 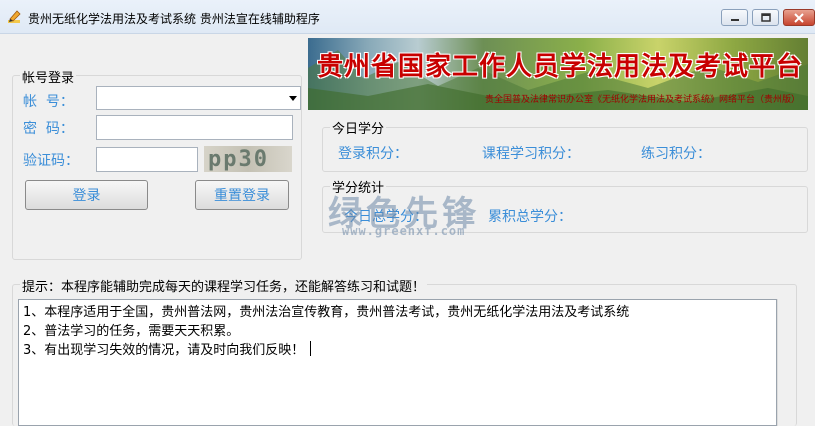 I want to click on captcha-label: 验证码：, so click(x=51, y=161).